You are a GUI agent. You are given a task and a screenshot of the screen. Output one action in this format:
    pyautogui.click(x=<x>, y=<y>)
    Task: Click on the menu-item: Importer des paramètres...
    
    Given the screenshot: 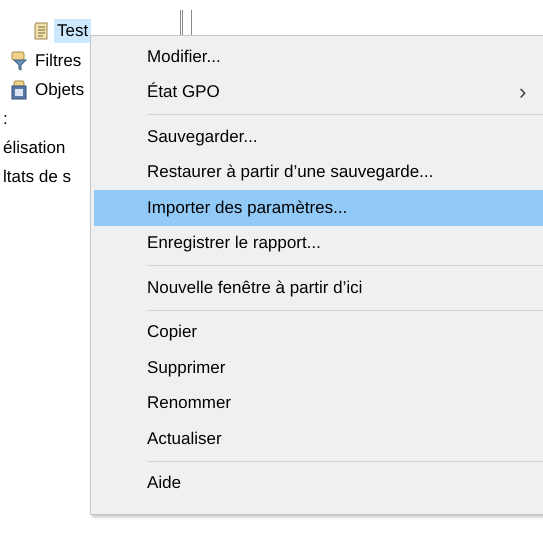 What is the action you would take?
    pyautogui.click(x=318, y=208)
    